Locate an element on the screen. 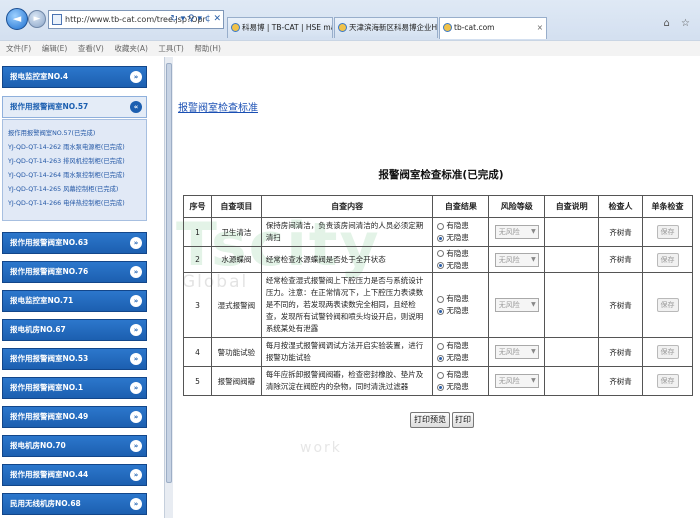  menu-favorites: 收藏夹(A) is located at coordinates (130, 48).